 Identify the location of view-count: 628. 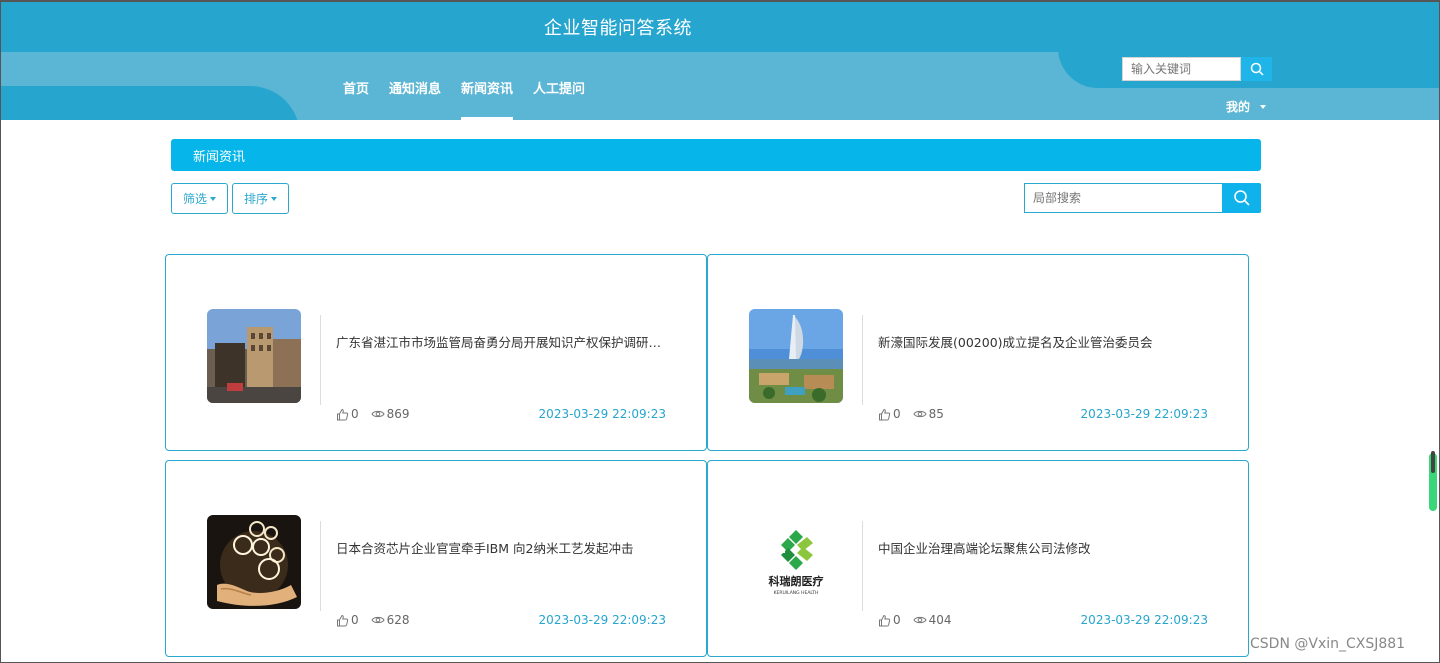
(398, 620).